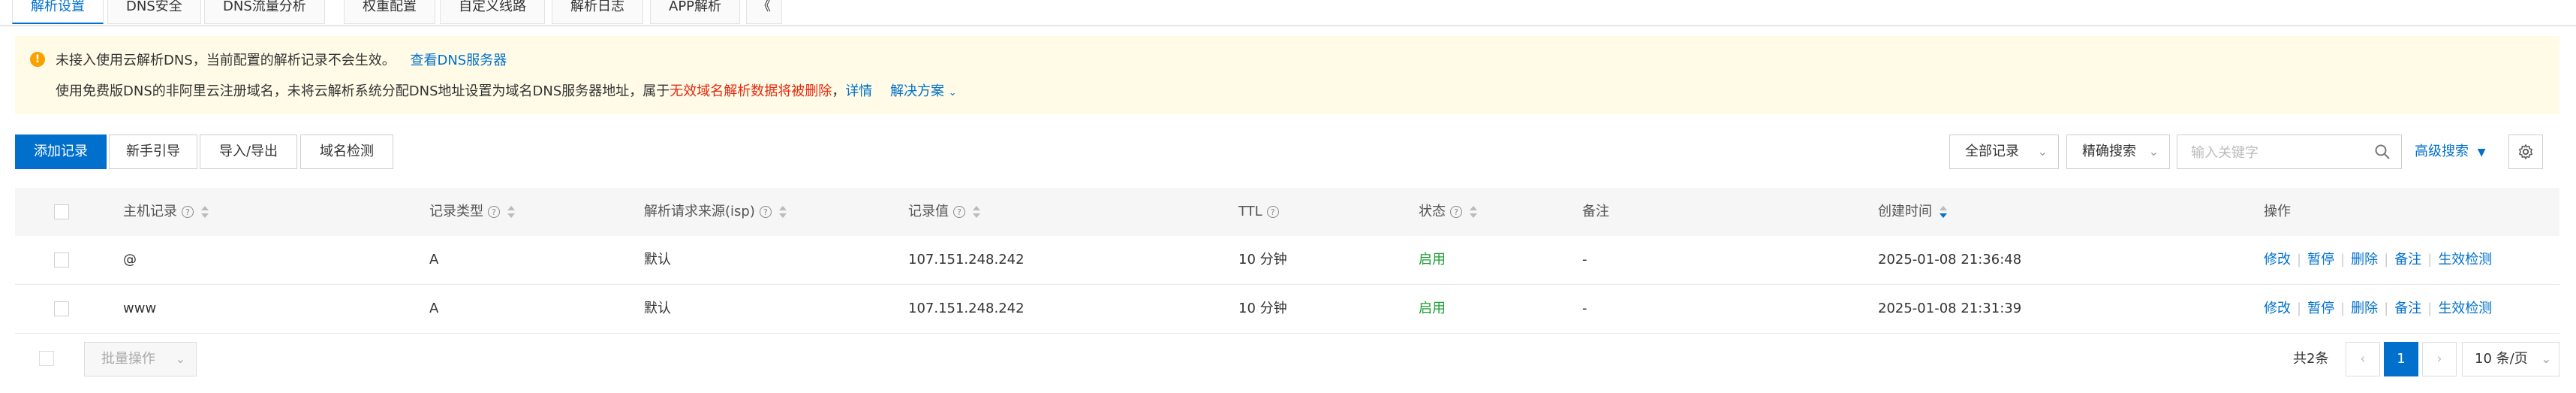  What do you see at coordinates (2502, 359) in the screenshot?
I see `page-size-value: 10 条/页` at bounding box center [2502, 359].